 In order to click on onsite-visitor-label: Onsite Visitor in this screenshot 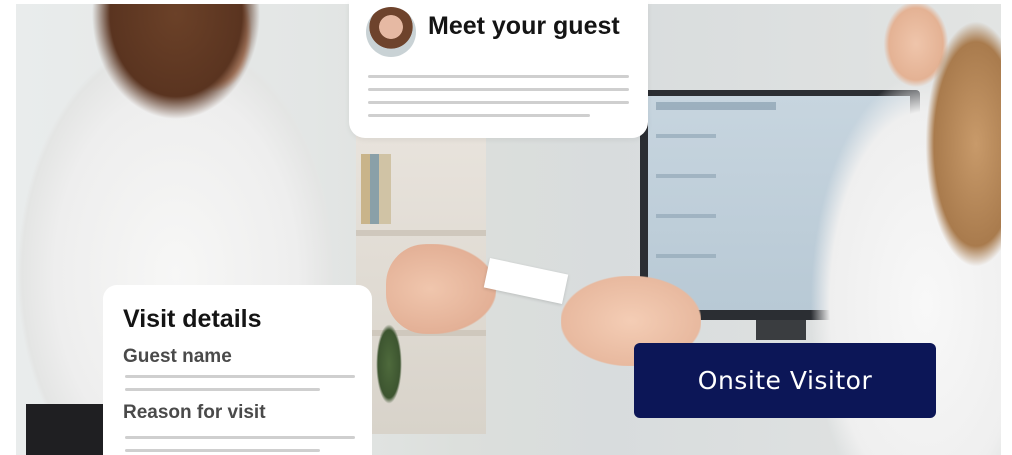, I will do `click(785, 380)`.